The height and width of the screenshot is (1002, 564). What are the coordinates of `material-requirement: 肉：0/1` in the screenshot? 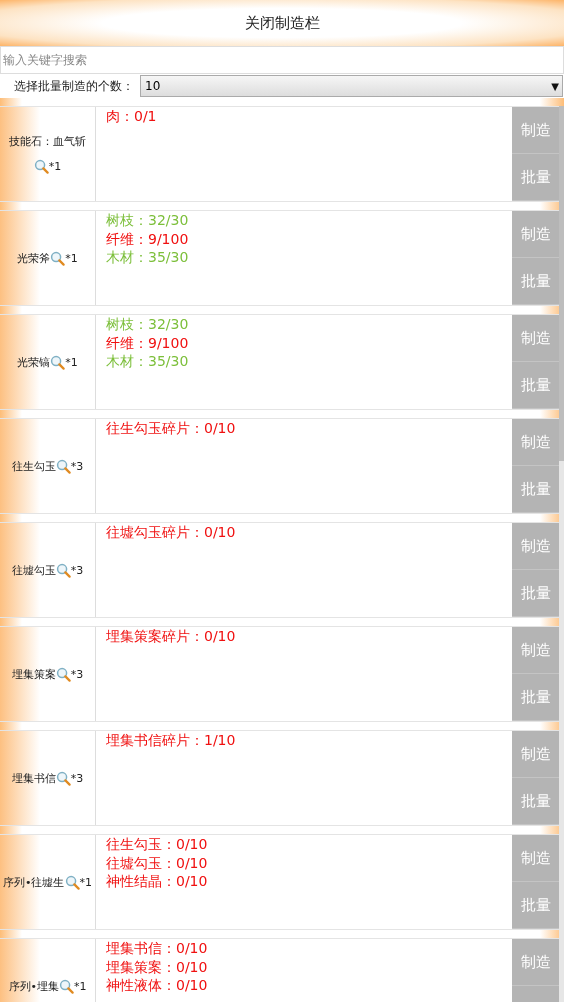 It's located at (132, 116).